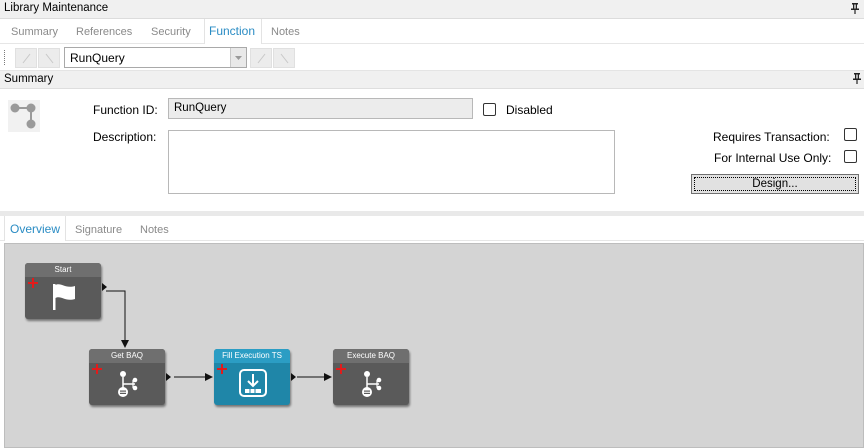 The width and height of the screenshot is (864, 448). What do you see at coordinates (850, 134) in the screenshot?
I see `requires-transaction-checkbox` at bounding box center [850, 134].